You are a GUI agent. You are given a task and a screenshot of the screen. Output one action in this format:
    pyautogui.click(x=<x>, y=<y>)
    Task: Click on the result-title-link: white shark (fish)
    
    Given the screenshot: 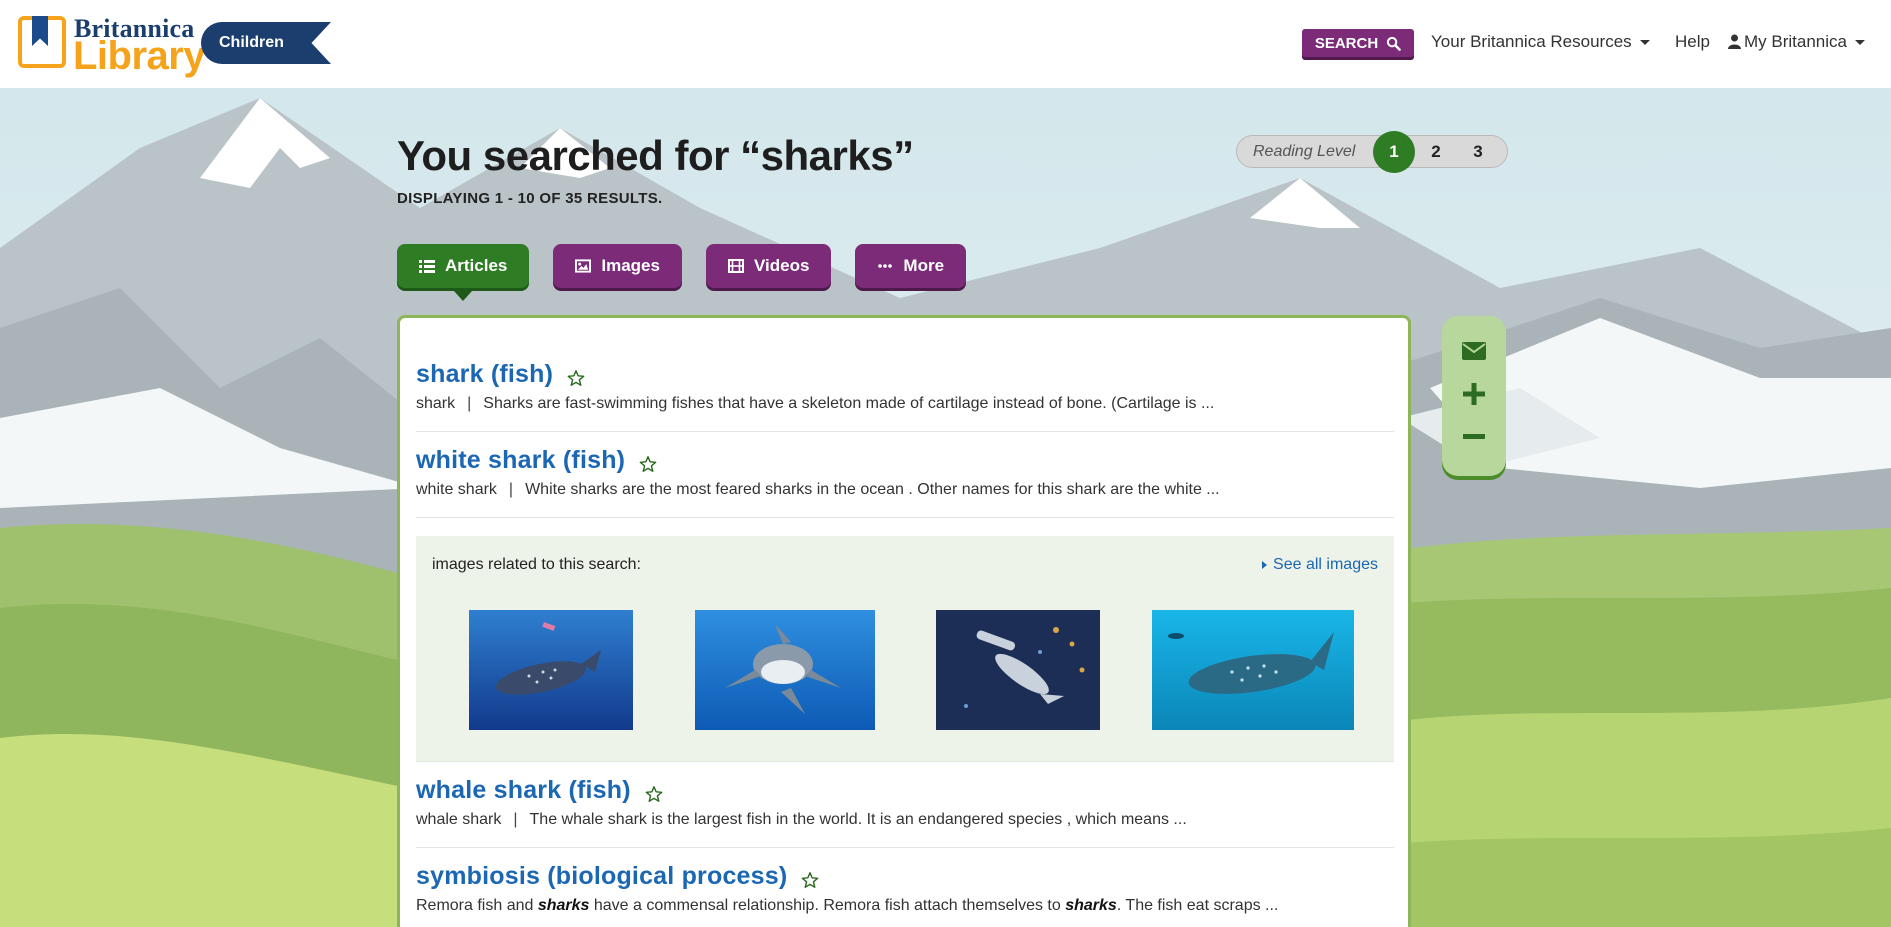 What is the action you would take?
    pyautogui.click(x=520, y=460)
    